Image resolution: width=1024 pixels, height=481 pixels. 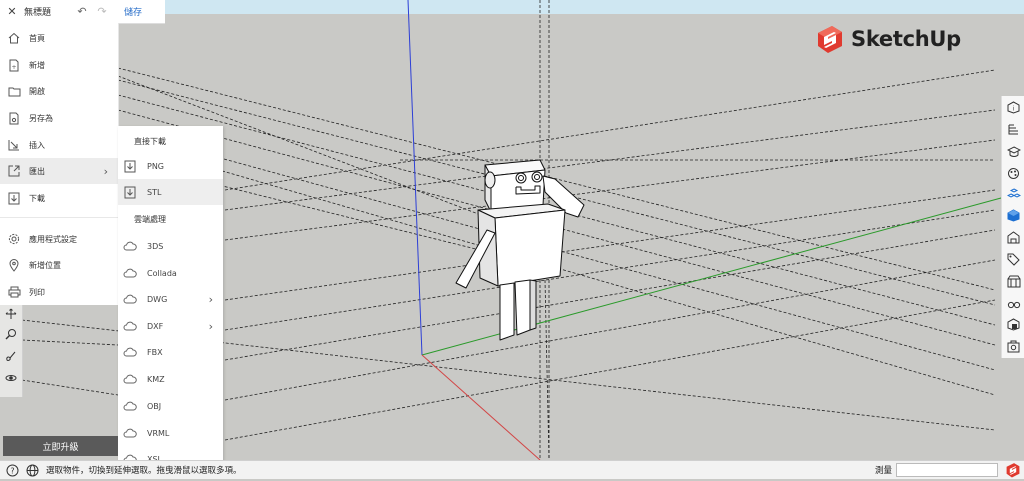 What do you see at coordinates (884, 471) in the screenshot?
I see `measurements-label: 測量` at bounding box center [884, 471].